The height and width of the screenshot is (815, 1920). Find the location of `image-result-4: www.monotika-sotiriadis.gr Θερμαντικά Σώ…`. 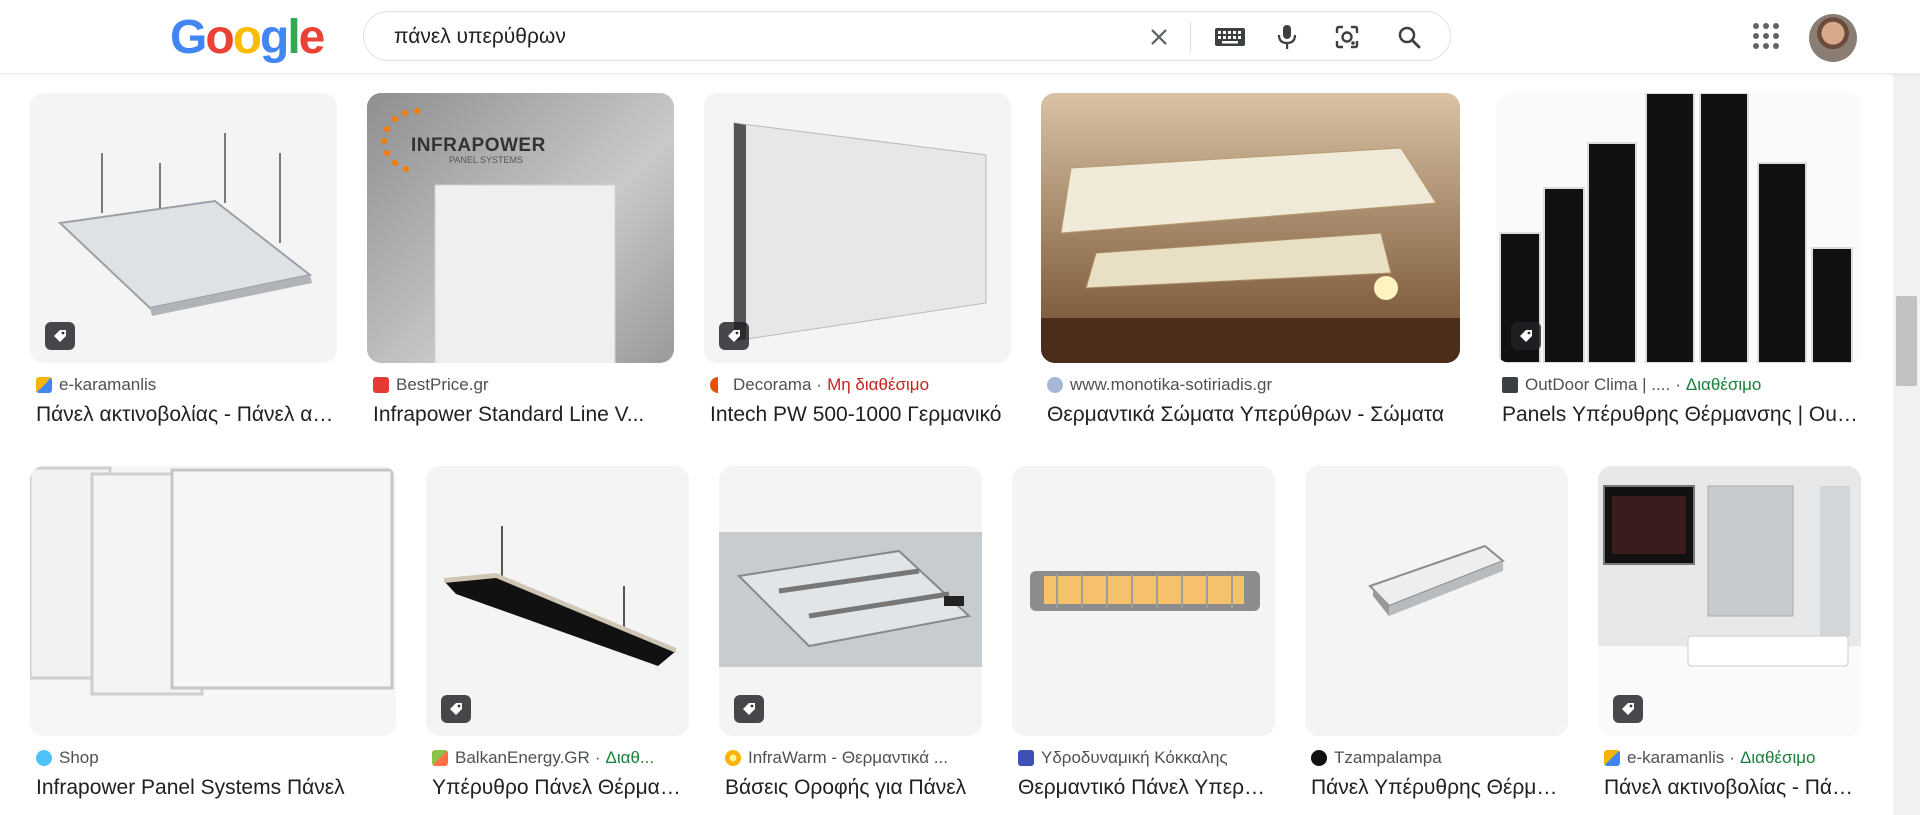

image-result-4: www.monotika-sotiriadis.gr Θερμαντικά Σώ… is located at coordinates (1250, 263).